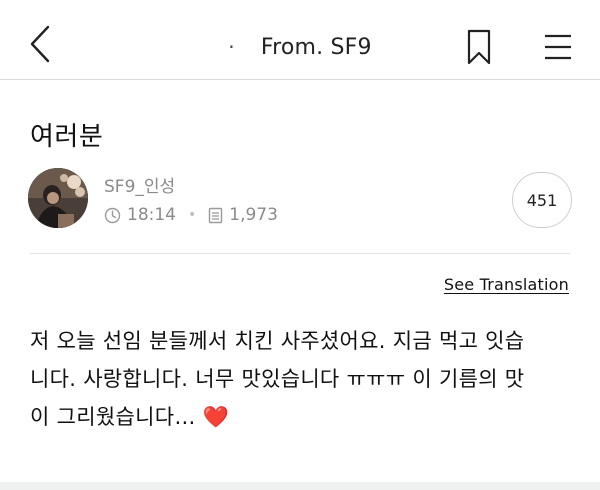 This screenshot has width=600, height=490. I want to click on bottom-strip, so click(300, 486).